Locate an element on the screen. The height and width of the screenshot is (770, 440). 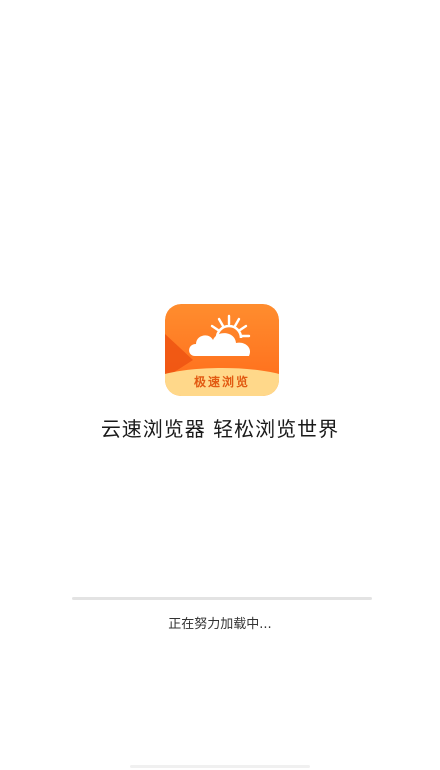
home-indicator is located at coordinates (220, 766).